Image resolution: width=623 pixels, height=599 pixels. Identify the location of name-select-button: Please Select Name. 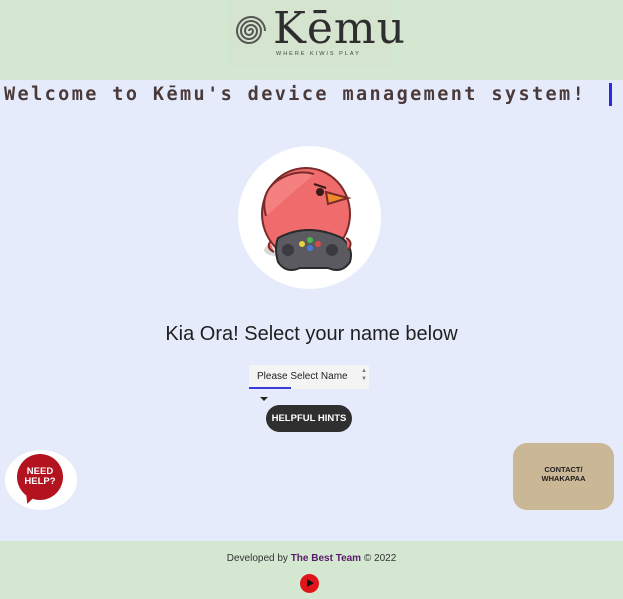
(303, 383).